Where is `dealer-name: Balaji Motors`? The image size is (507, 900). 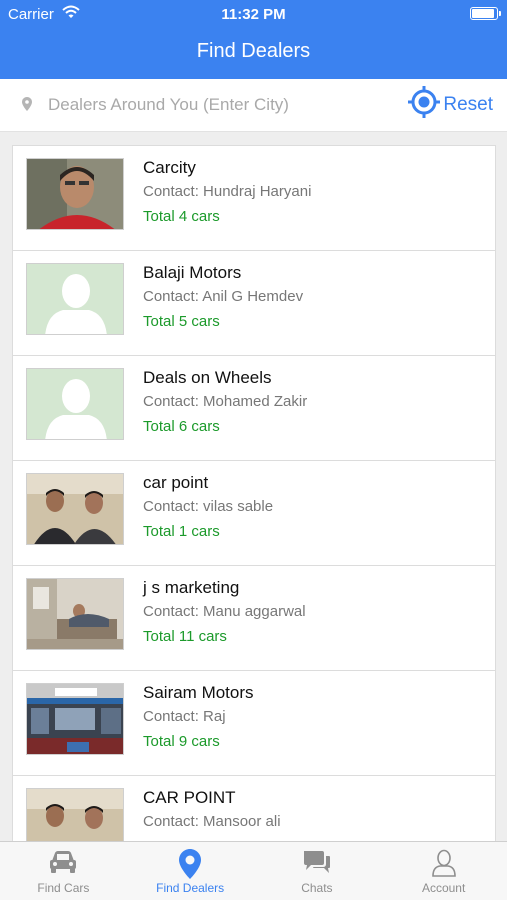
dealer-name: Balaji Motors is located at coordinates (192, 272).